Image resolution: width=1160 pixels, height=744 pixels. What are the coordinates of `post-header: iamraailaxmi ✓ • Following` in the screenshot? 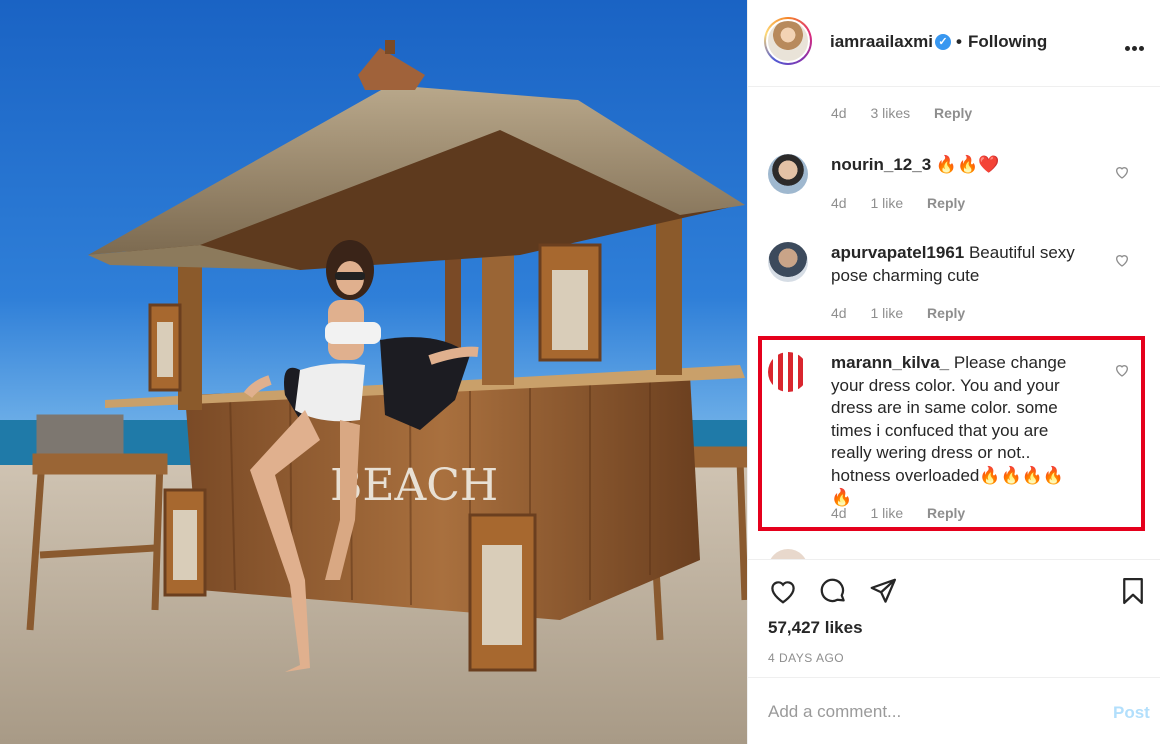 It's located at (954, 43).